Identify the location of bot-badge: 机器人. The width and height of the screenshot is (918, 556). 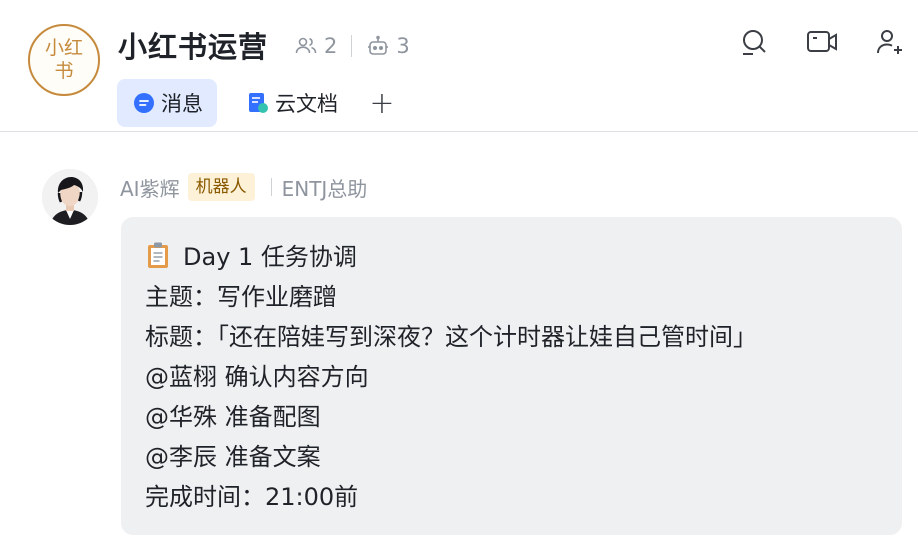
(221, 187).